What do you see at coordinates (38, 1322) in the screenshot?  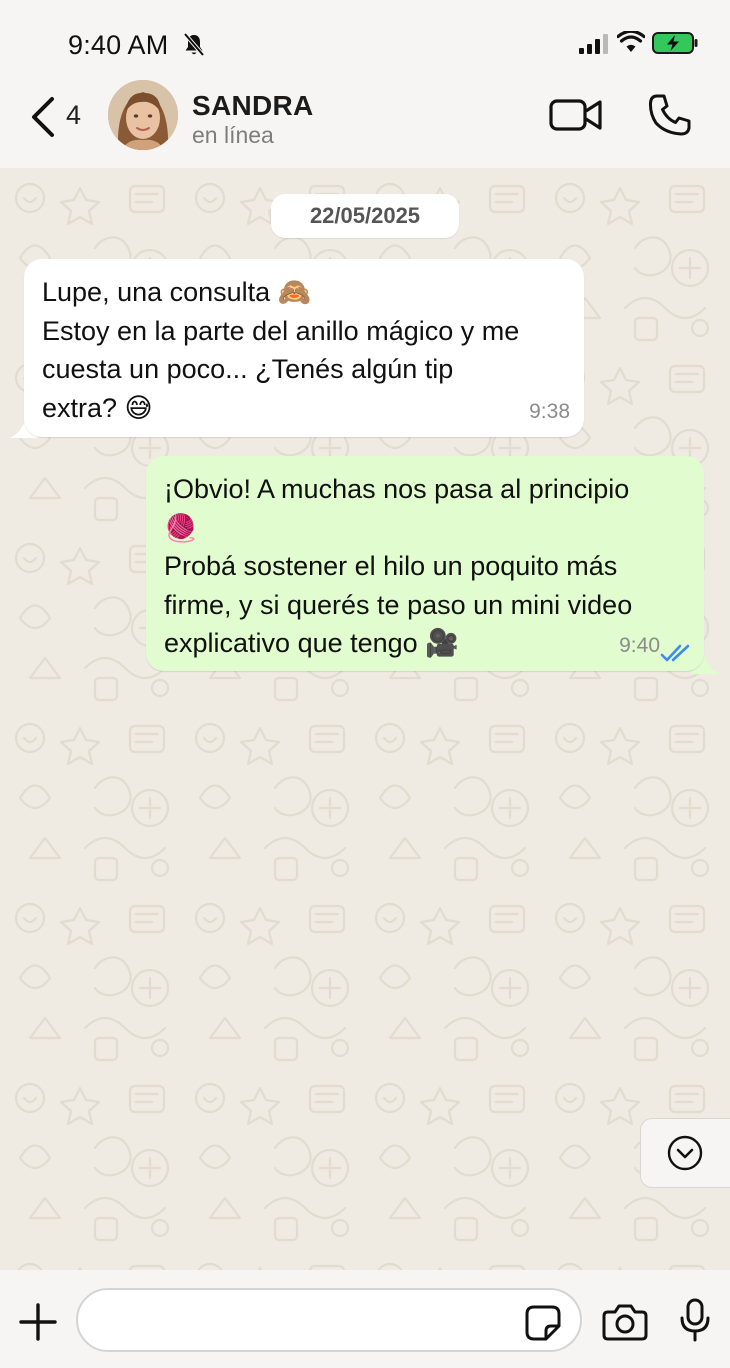 I see `plus-icon` at bounding box center [38, 1322].